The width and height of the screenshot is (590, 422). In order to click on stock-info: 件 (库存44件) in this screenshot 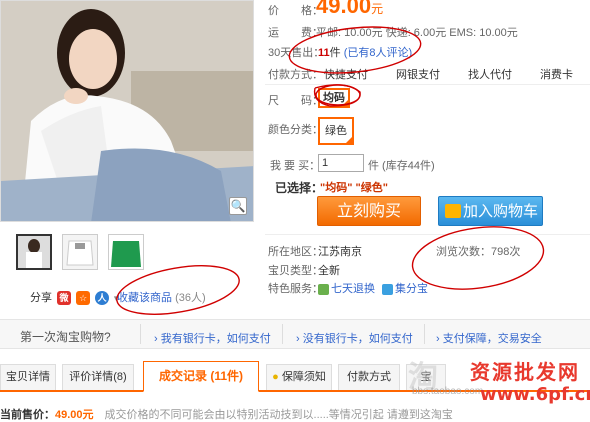, I will do `click(401, 166)`.